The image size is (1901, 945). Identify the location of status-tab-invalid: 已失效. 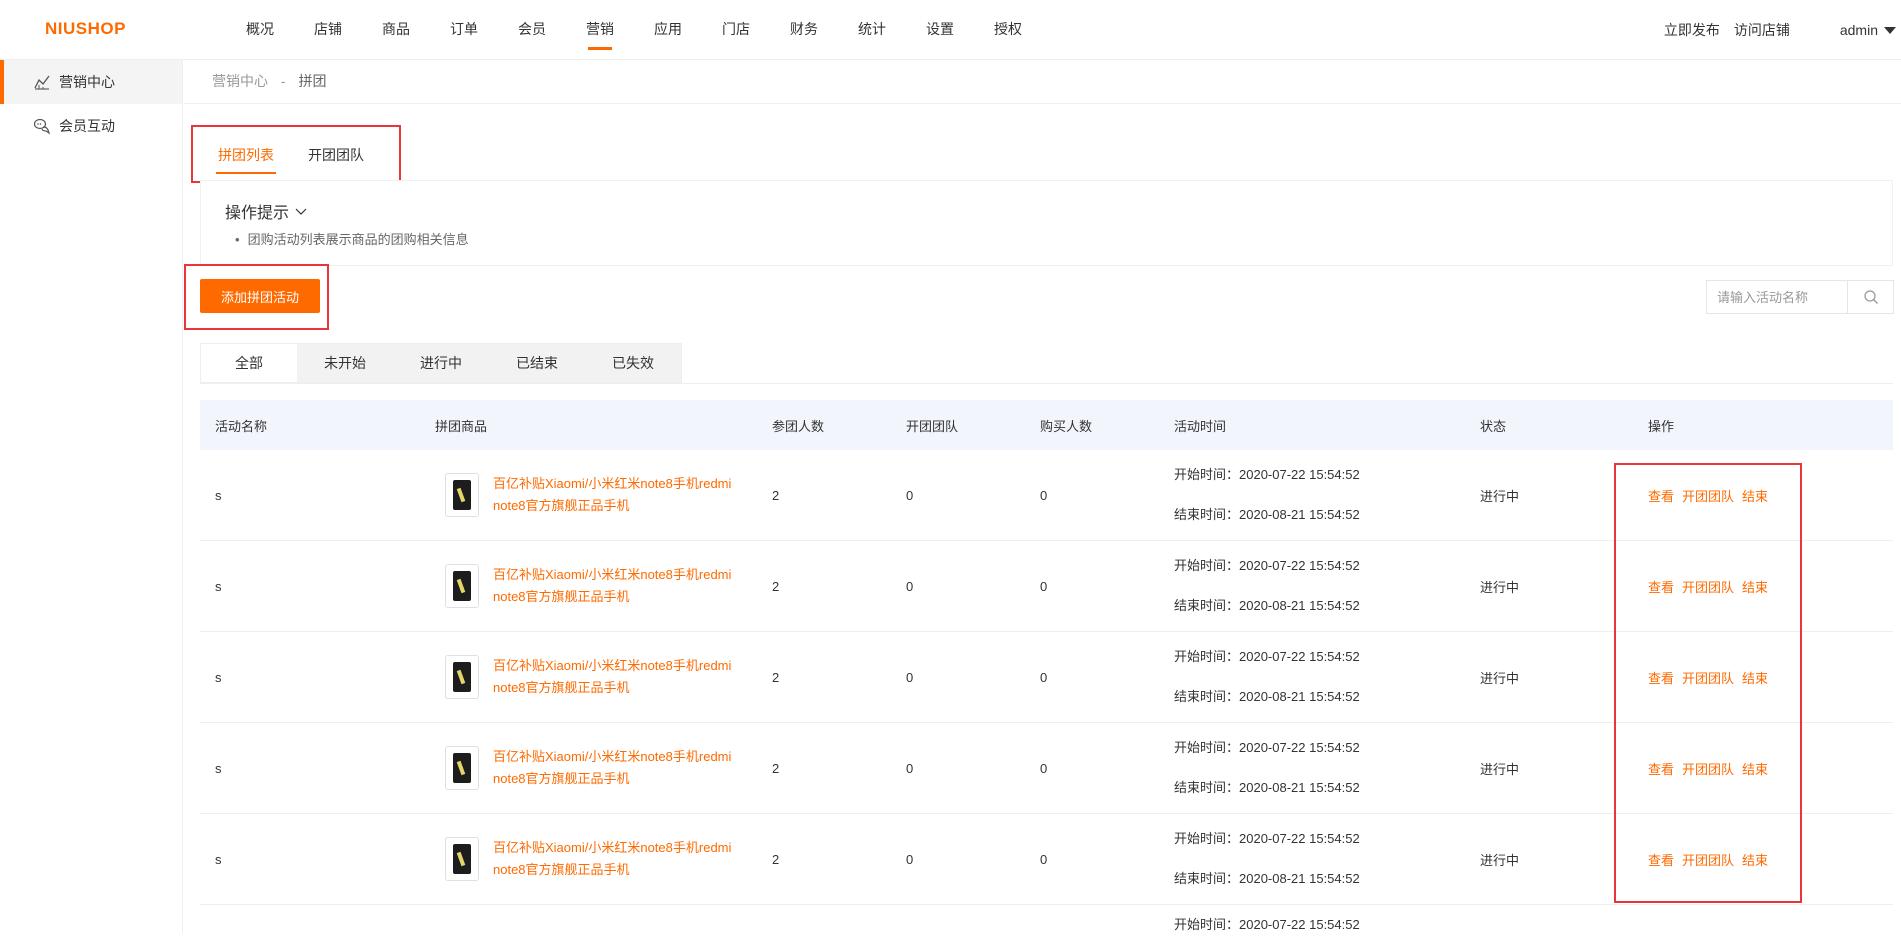
(633, 363).